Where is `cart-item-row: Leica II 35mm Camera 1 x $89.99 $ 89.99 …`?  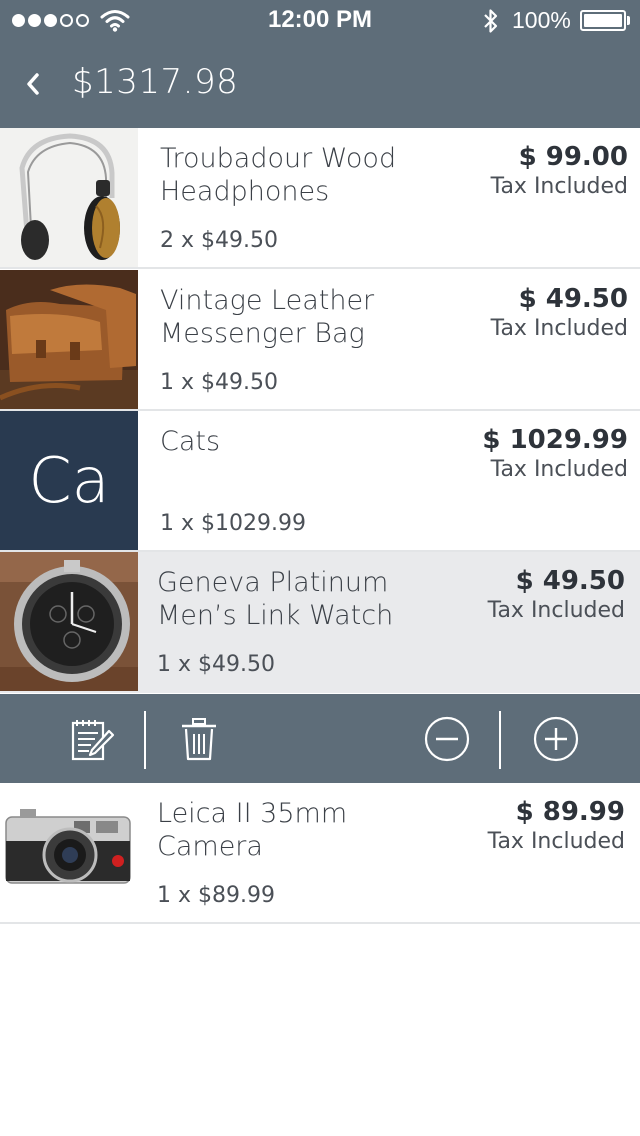
cart-item-row: Leica II 35mm Camera 1 x $89.99 $ 89.99 … is located at coordinates (320, 853).